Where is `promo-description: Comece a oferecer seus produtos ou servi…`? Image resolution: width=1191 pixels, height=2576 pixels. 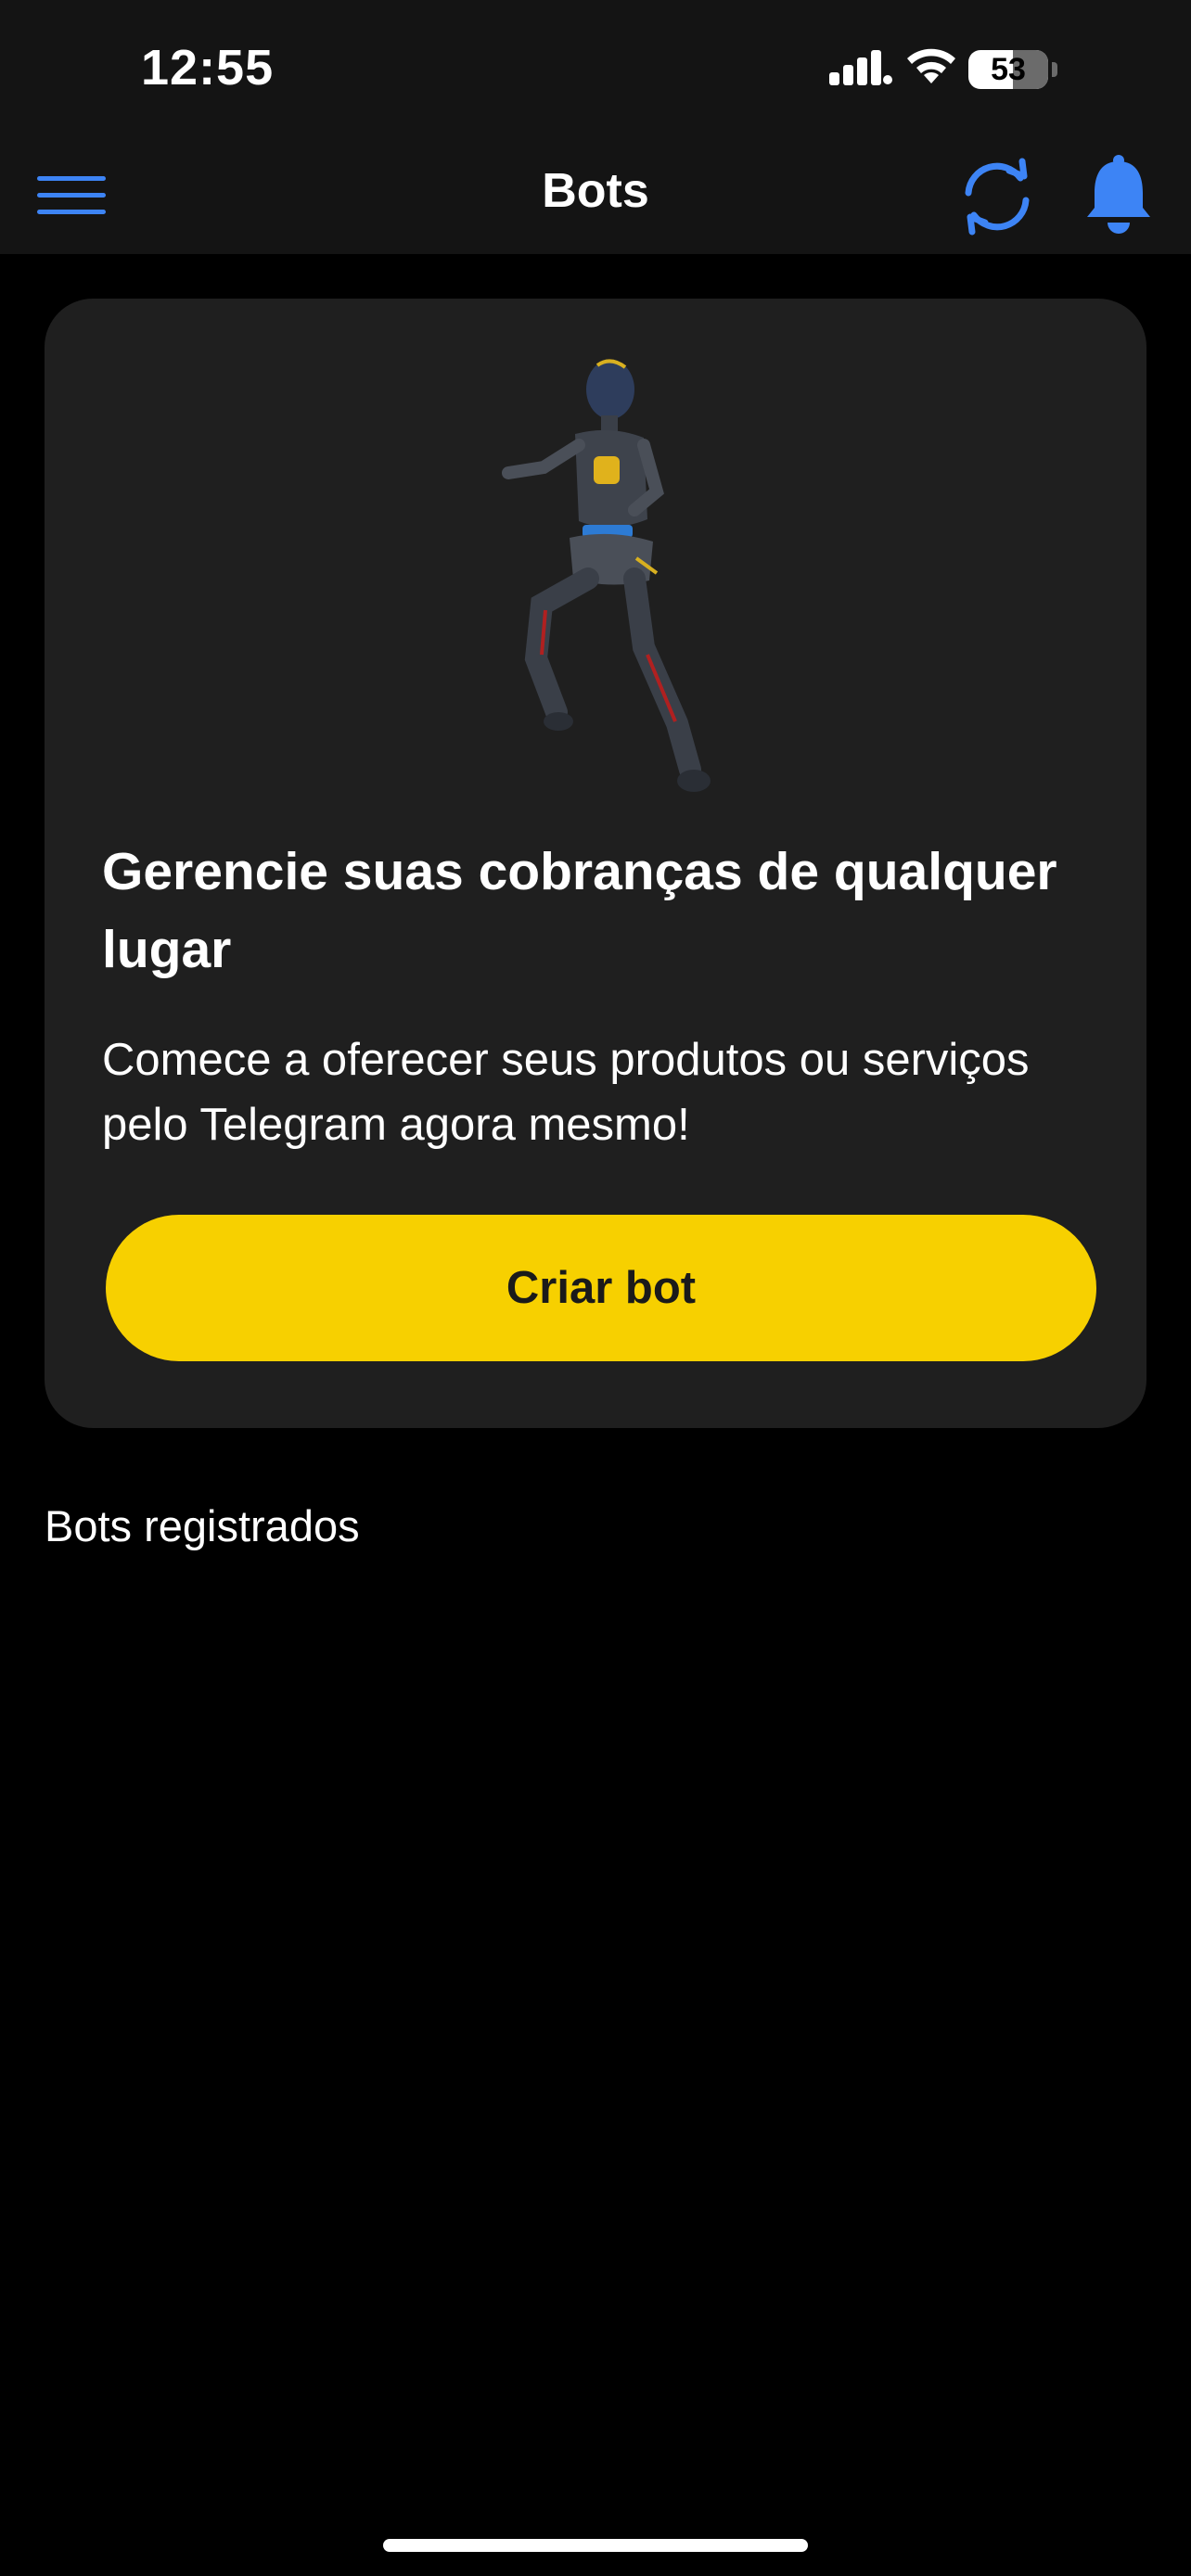 promo-description: Comece a oferecer seus produtos ou servi… is located at coordinates (566, 1092).